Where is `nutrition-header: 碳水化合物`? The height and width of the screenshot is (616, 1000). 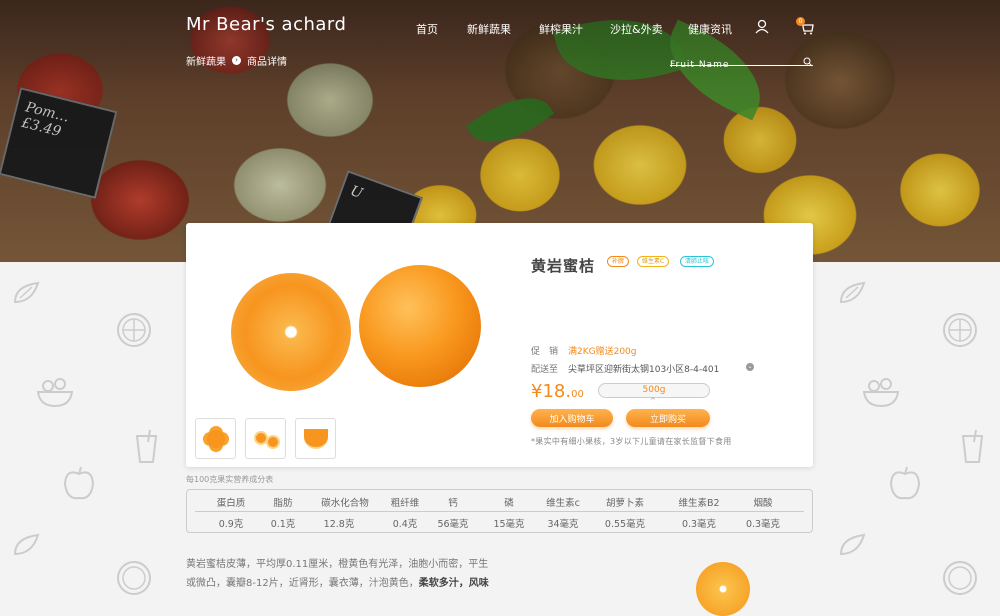
nutrition-header: 碳水化合物 is located at coordinates (345, 503).